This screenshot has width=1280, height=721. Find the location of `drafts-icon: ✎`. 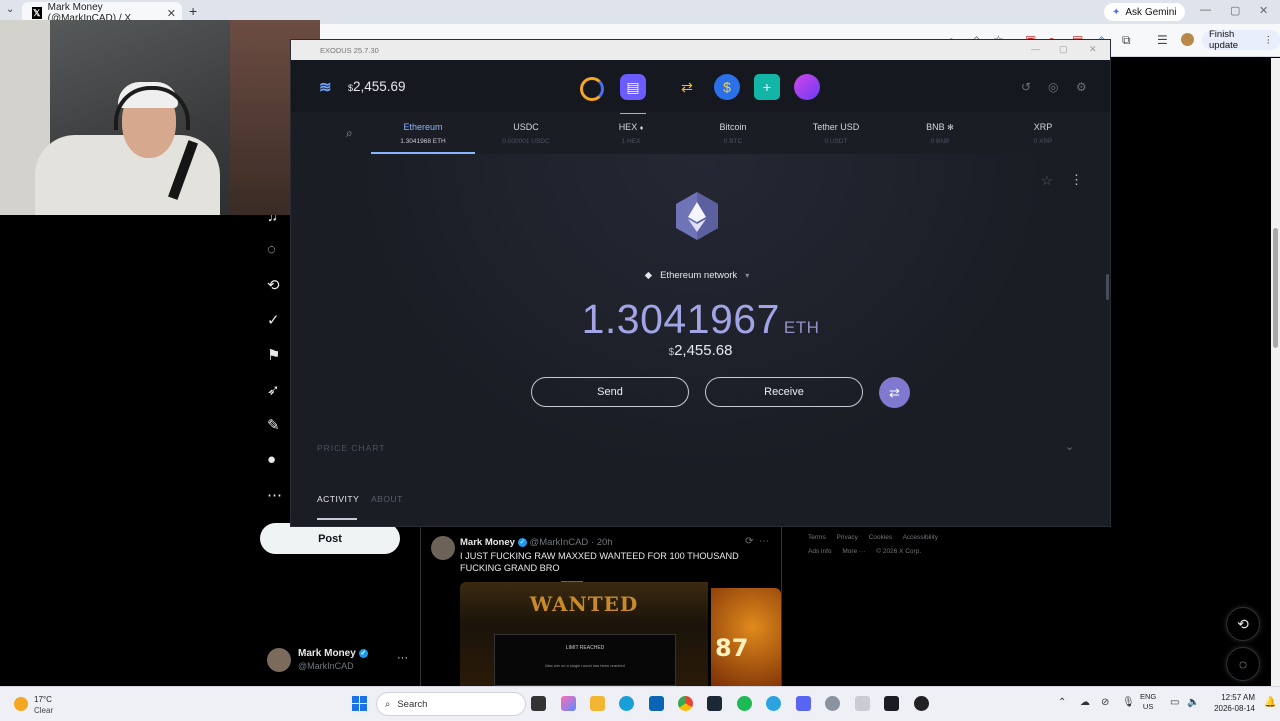

drafts-icon: ✎ is located at coordinates (273, 425).